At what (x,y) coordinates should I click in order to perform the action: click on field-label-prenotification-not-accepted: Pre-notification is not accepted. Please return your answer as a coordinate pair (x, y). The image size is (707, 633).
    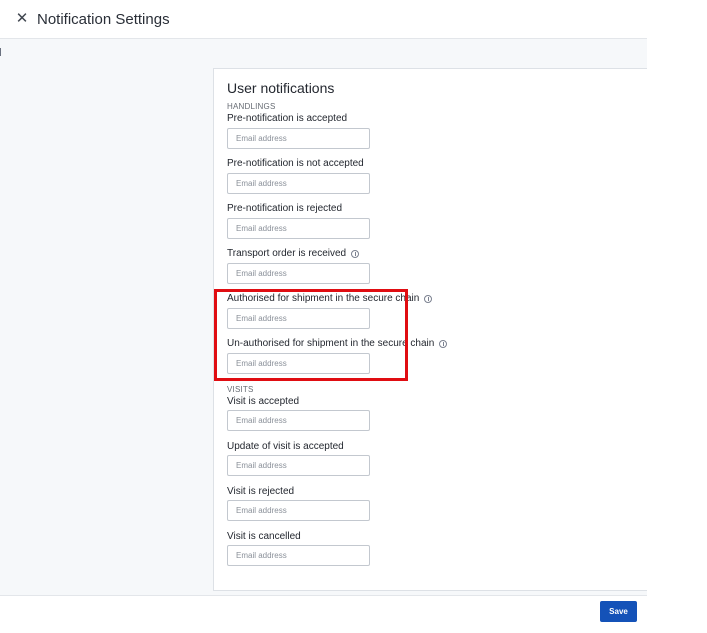
    Looking at the image, I should click on (295, 163).